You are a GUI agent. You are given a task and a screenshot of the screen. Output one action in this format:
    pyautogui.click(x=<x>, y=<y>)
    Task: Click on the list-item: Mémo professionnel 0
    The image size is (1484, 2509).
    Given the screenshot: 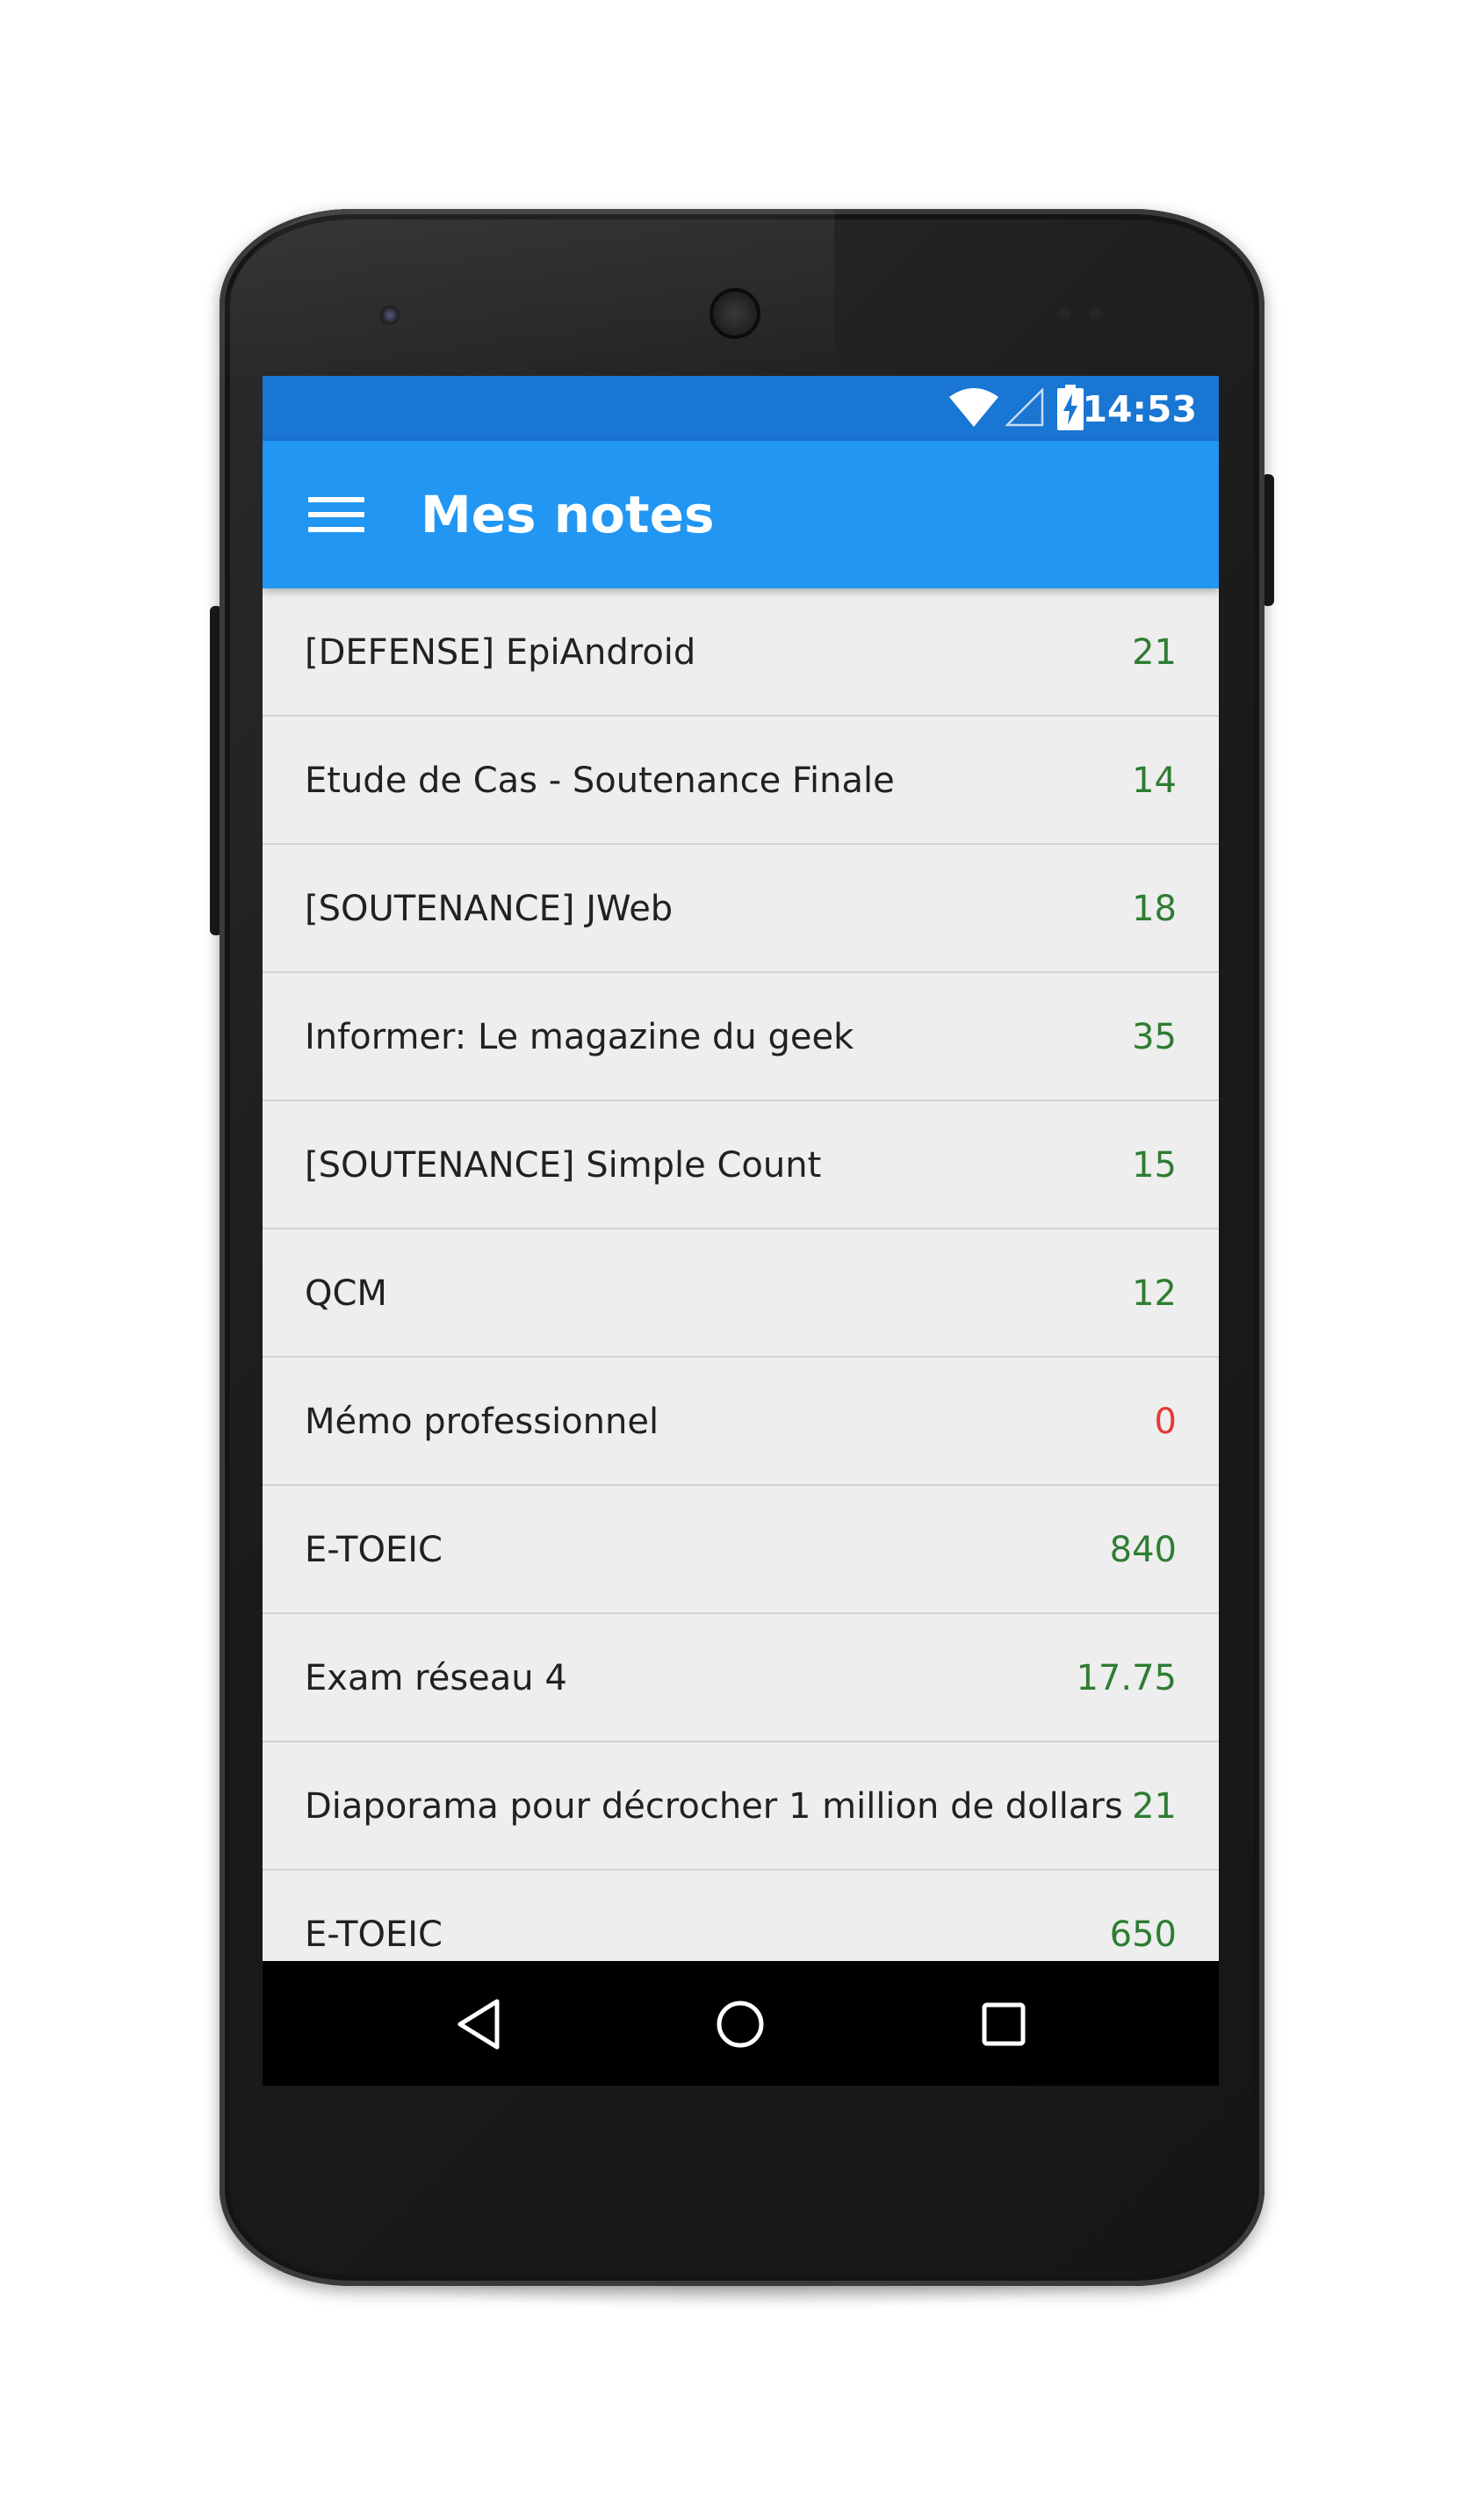 What is the action you would take?
    pyautogui.click(x=741, y=1422)
    